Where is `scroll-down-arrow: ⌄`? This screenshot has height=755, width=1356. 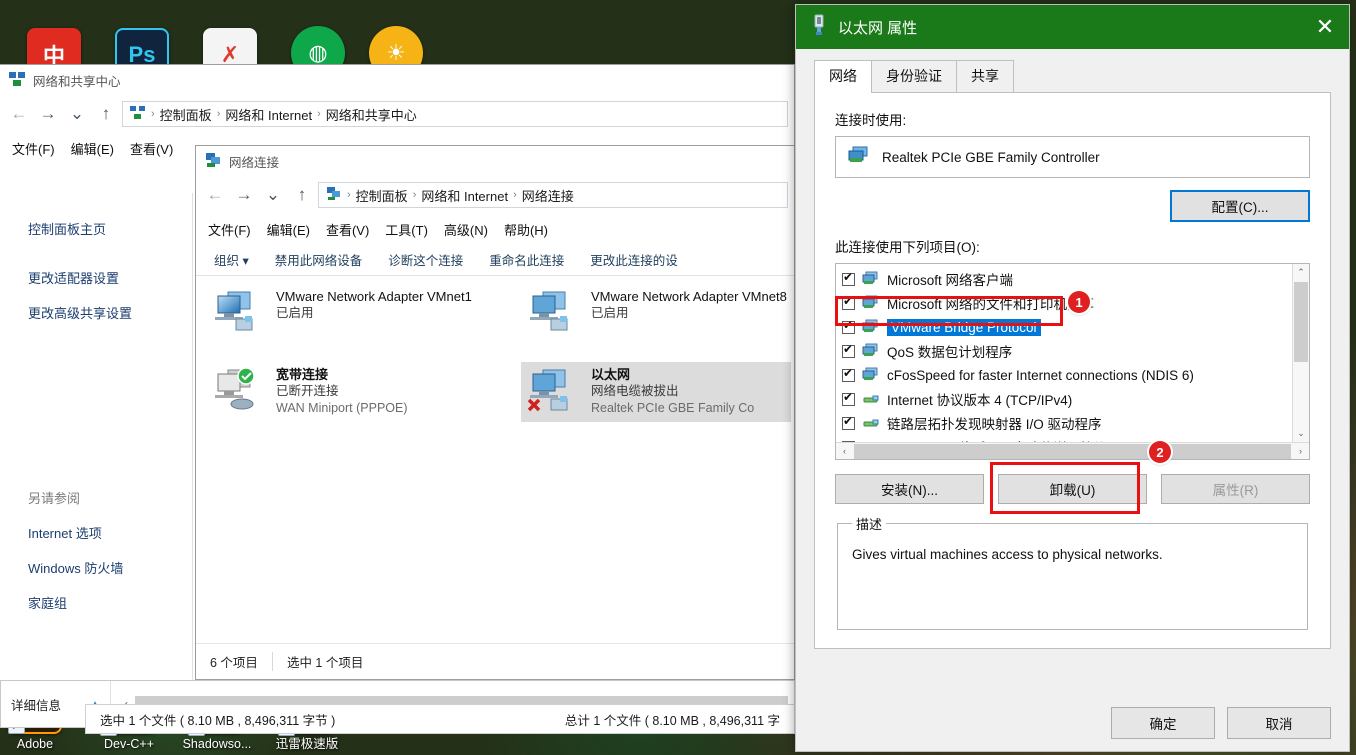 scroll-down-arrow: ⌄ is located at coordinates (1301, 433).